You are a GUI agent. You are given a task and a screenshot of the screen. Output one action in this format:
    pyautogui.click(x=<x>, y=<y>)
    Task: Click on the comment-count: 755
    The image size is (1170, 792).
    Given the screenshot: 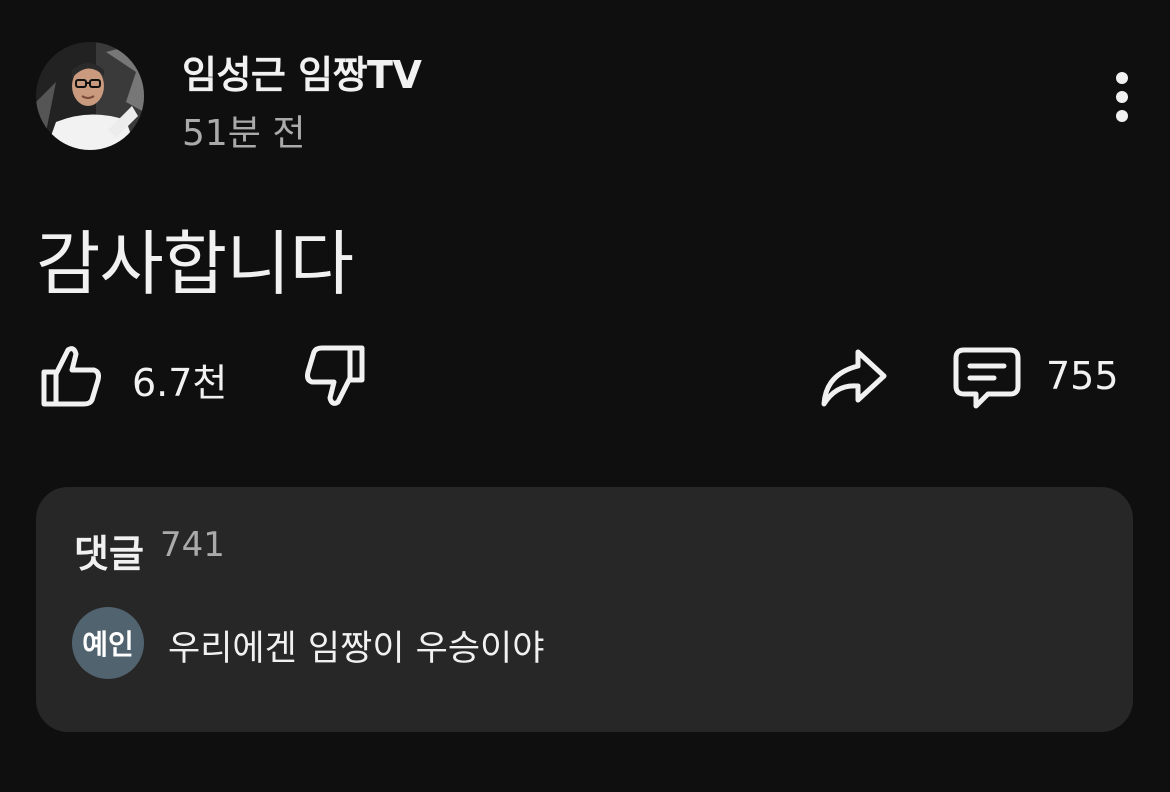 What is the action you would take?
    pyautogui.click(x=1082, y=376)
    